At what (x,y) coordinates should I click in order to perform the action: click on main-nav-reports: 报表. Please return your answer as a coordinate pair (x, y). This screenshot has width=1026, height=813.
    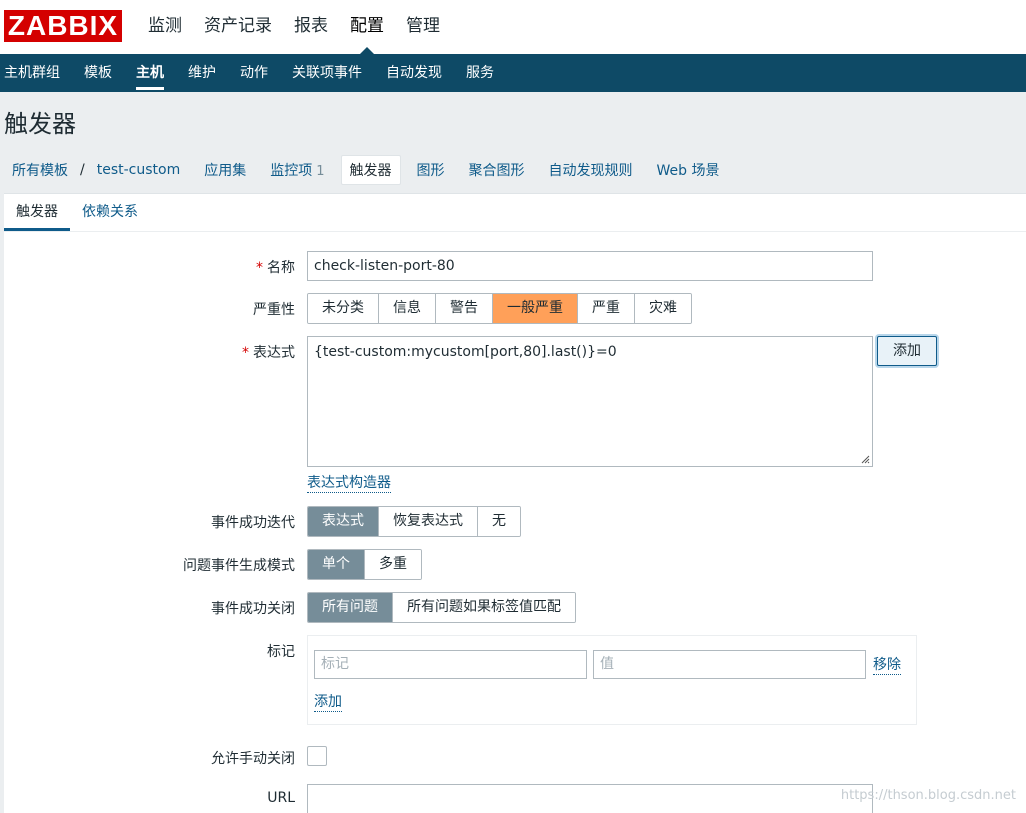
    Looking at the image, I should click on (311, 27).